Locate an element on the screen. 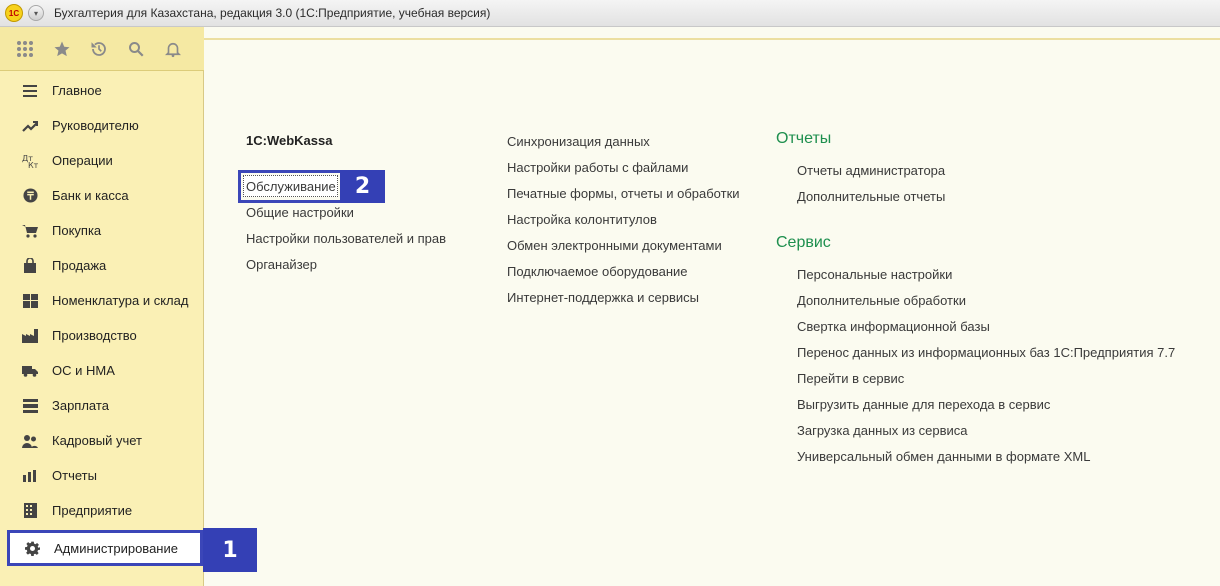 The width and height of the screenshot is (1220, 586). link-print-forms: Печатные формы, отчеты и обработки is located at coordinates (623, 193).